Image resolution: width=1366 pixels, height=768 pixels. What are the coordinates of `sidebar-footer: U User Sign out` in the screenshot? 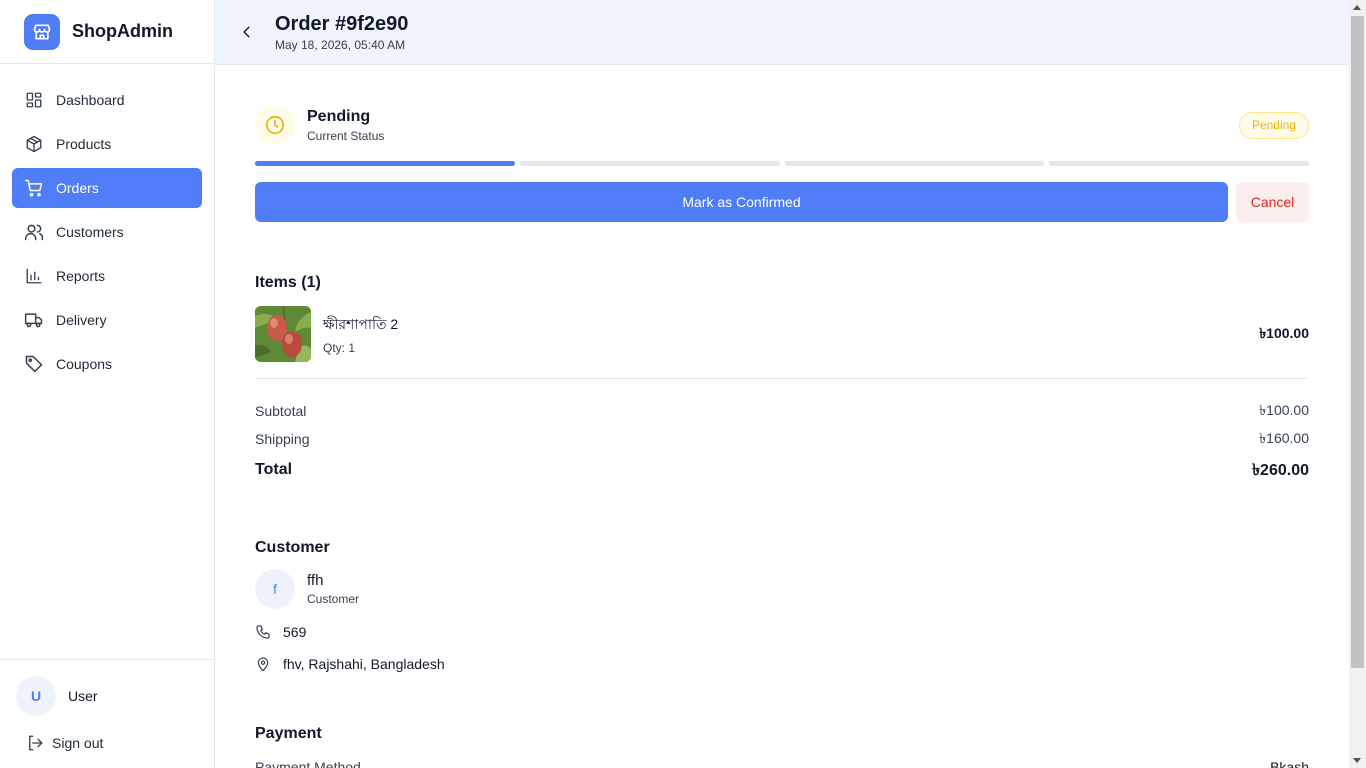 It's located at (107, 713).